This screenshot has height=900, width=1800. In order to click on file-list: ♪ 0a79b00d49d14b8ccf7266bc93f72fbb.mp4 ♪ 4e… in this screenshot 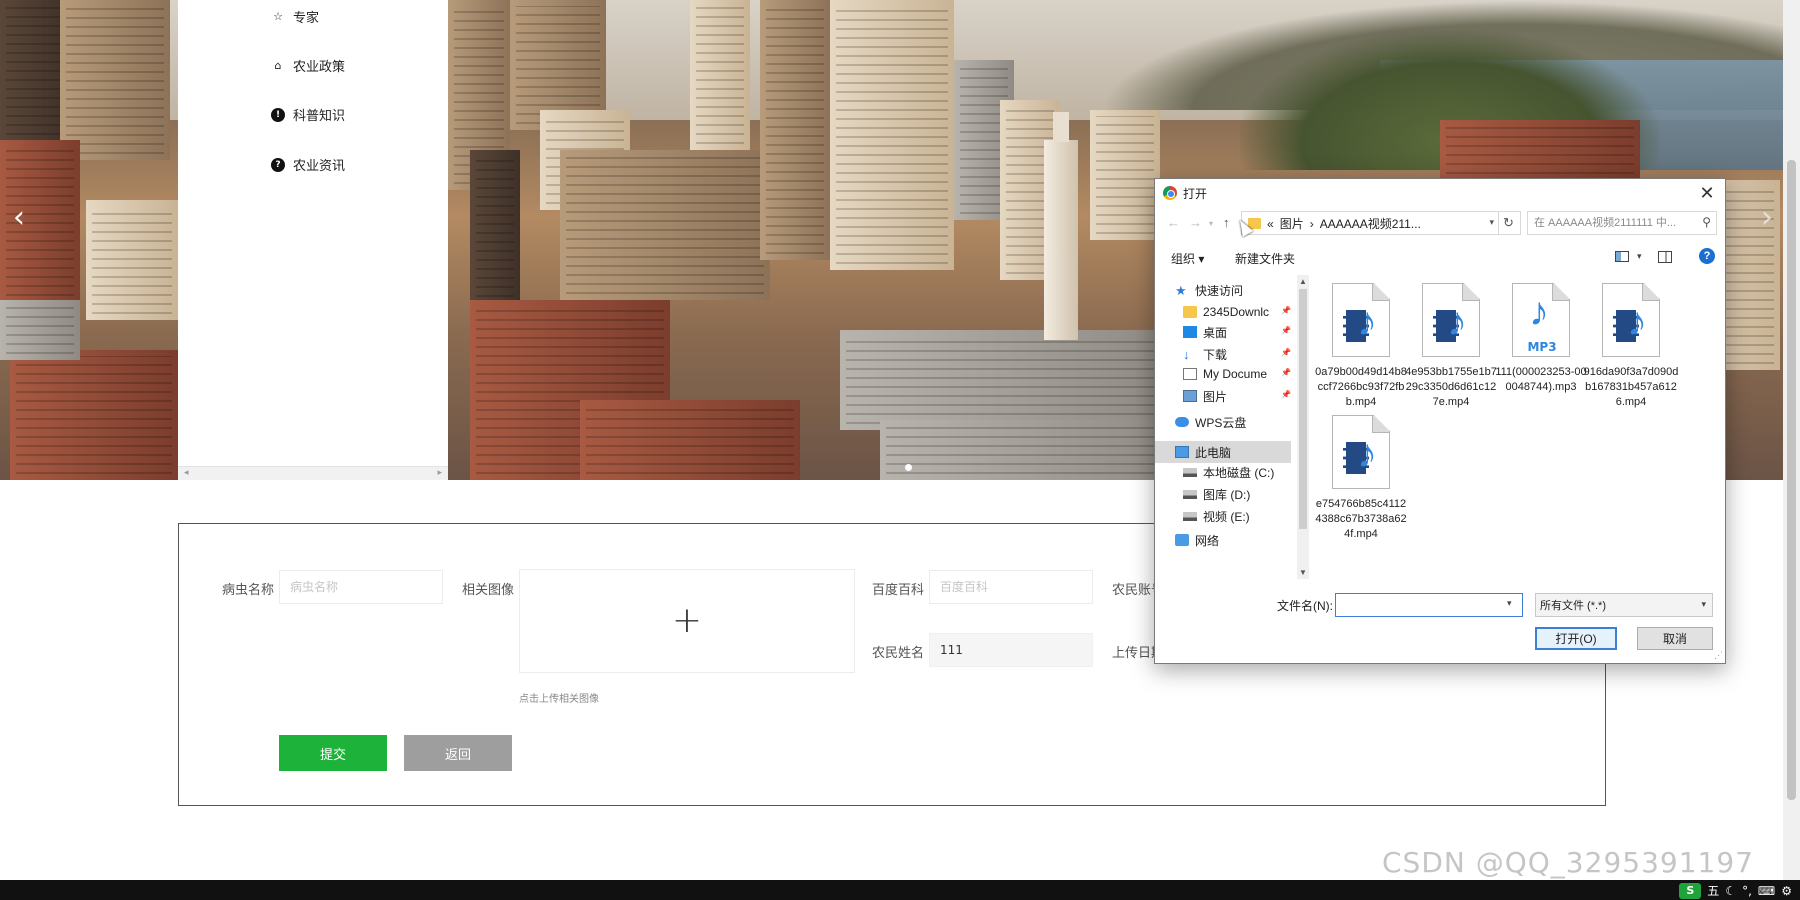, I will do `click(1517, 425)`.